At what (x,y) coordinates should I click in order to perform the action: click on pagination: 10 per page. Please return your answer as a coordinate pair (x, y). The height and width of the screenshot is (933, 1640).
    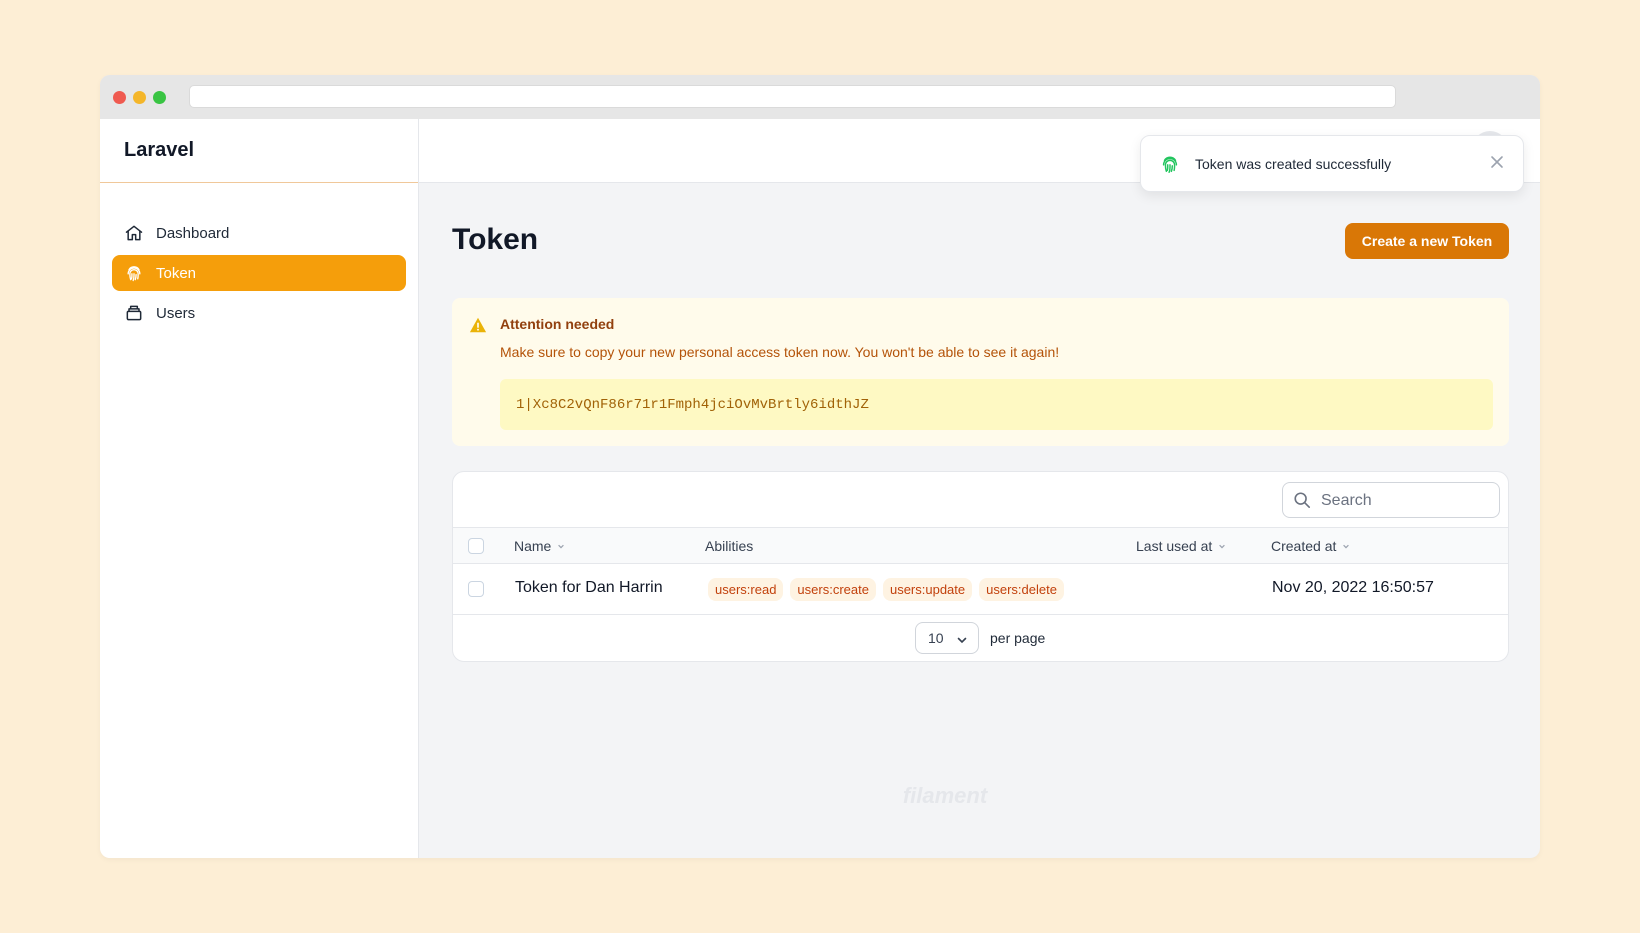
    Looking at the image, I should click on (980, 638).